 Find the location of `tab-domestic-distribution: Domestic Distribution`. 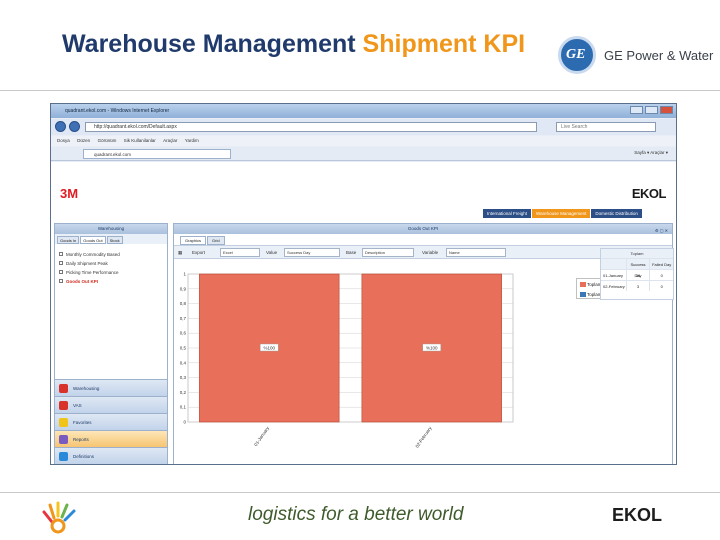

tab-domestic-distribution: Domestic Distribution is located at coordinates (616, 213).